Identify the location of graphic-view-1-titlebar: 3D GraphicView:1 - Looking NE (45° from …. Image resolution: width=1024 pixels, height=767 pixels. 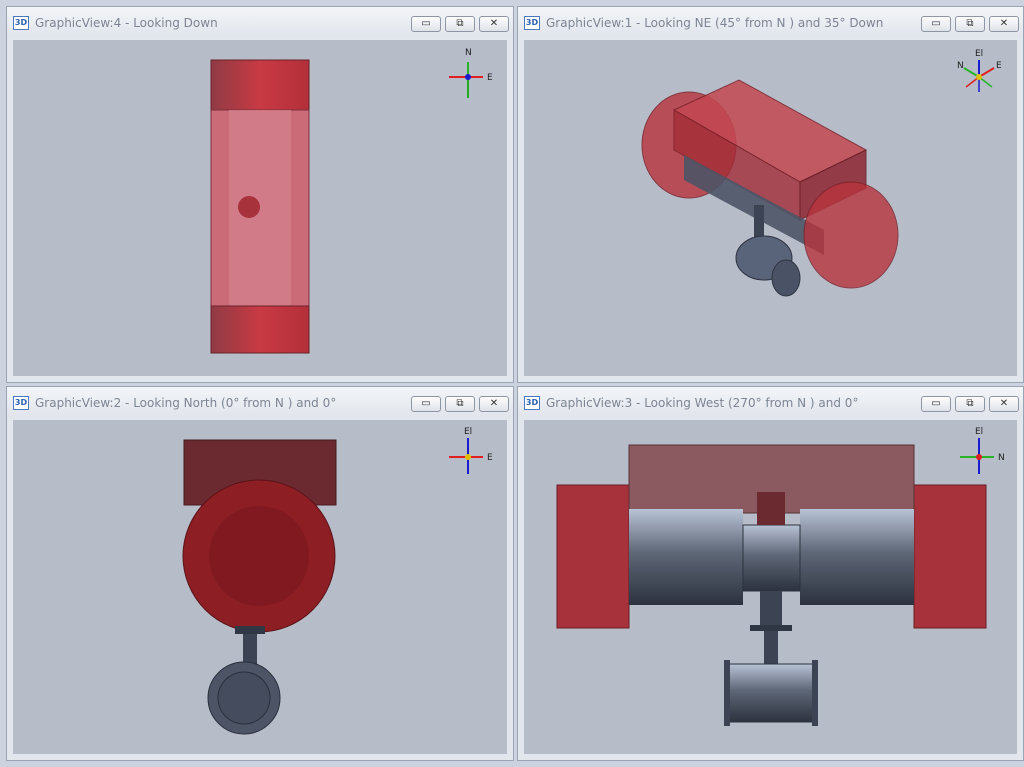
(770, 22).